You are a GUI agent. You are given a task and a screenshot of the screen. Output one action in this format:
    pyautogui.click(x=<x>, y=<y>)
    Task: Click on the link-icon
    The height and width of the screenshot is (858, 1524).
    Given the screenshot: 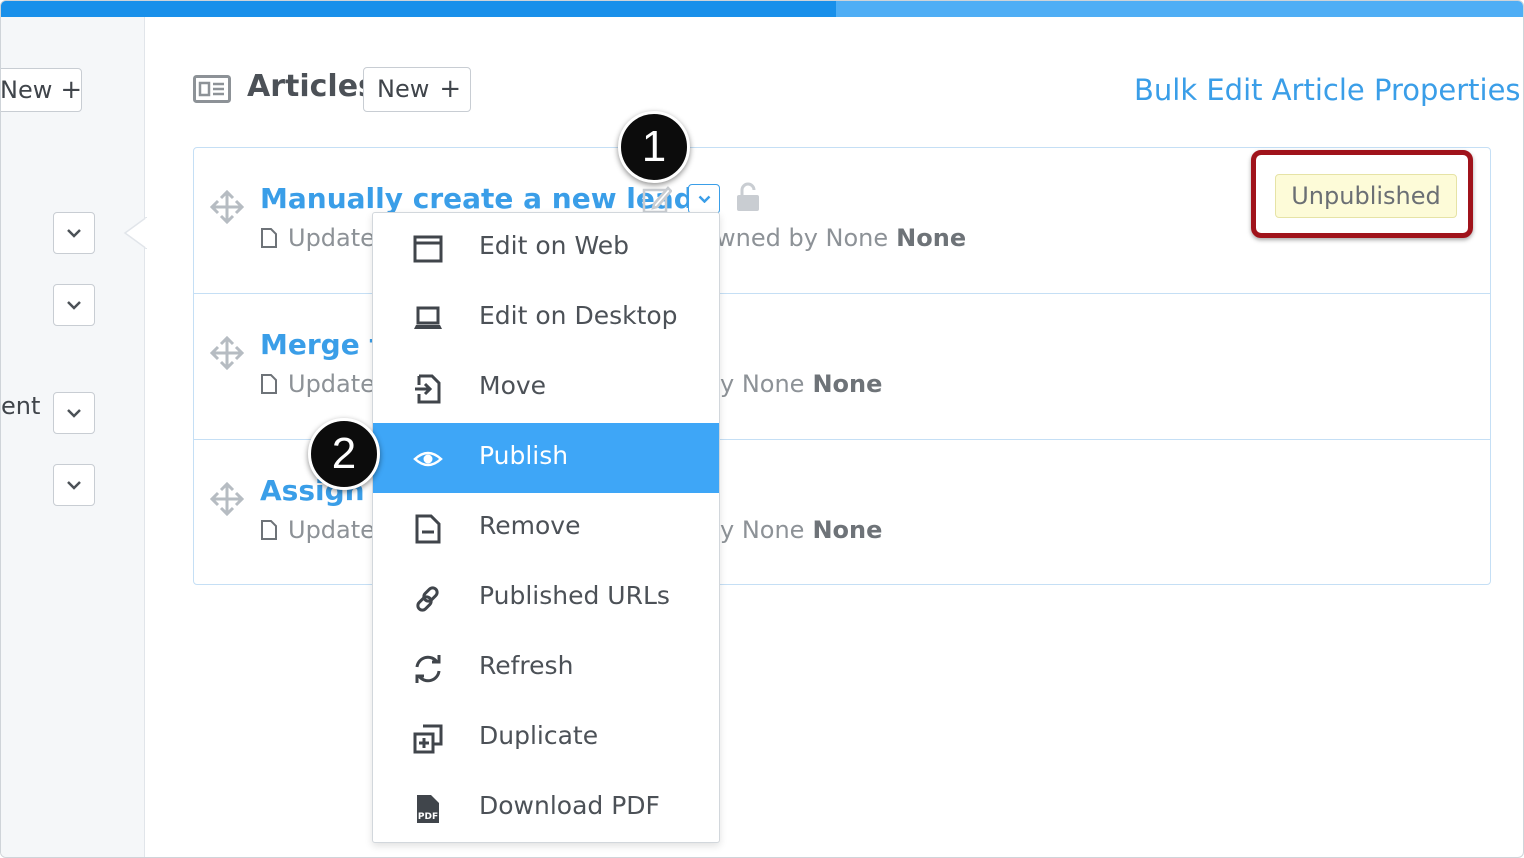 What is the action you would take?
    pyautogui.click(x=427, y=599)
    